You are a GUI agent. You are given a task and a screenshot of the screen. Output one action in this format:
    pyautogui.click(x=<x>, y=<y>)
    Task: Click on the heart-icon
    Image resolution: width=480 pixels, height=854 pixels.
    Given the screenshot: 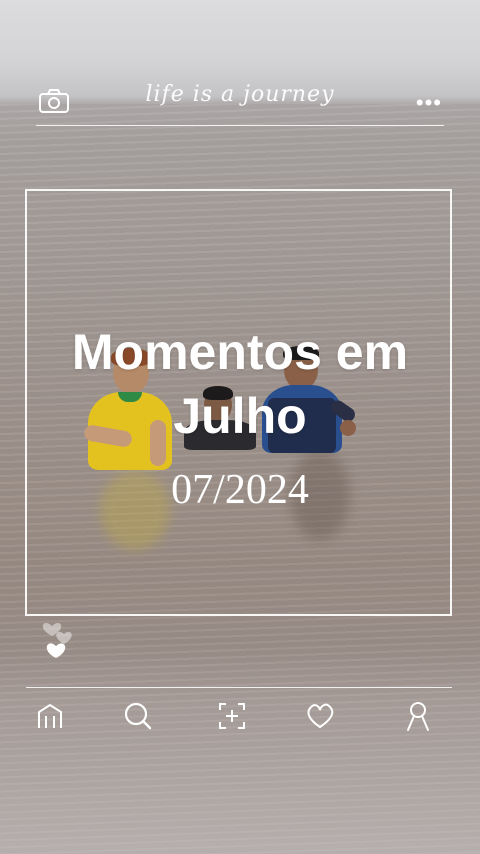 What is the action you would take?
    pyautogui.click(x=320, y=716)
    